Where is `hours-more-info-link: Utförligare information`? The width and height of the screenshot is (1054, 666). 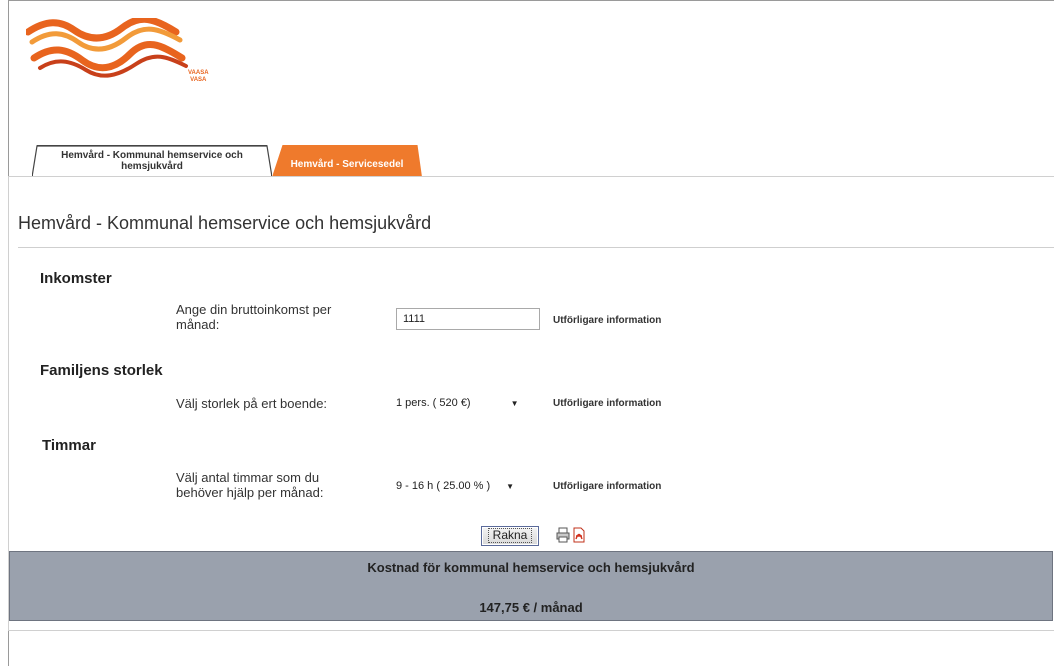
hours-more-info-link: Utförligare information is located at coordinates (607, 486).